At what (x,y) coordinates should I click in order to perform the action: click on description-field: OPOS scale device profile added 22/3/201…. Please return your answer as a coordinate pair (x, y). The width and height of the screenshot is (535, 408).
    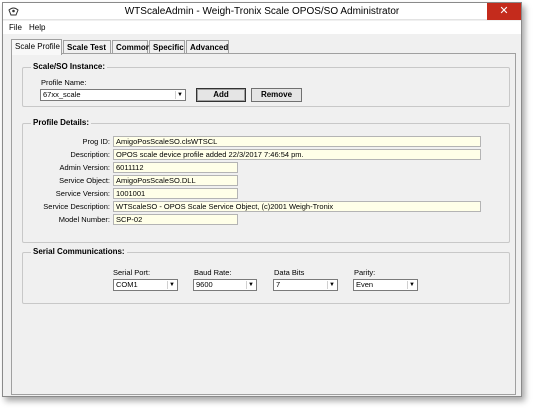
    Looking at the image, I should click on (297, 154).